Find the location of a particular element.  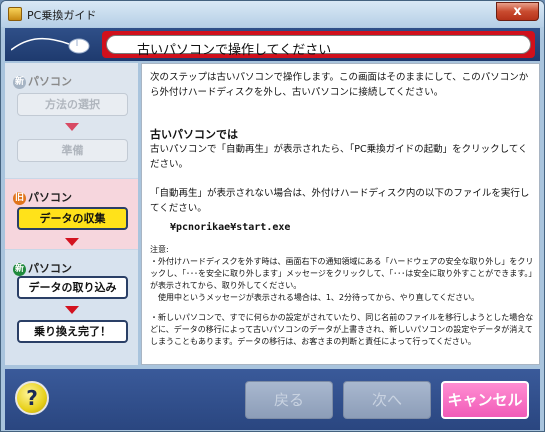

sidebar-section-old-pc: 旧パソコン データの収集 is located at coordinates (71, 214).